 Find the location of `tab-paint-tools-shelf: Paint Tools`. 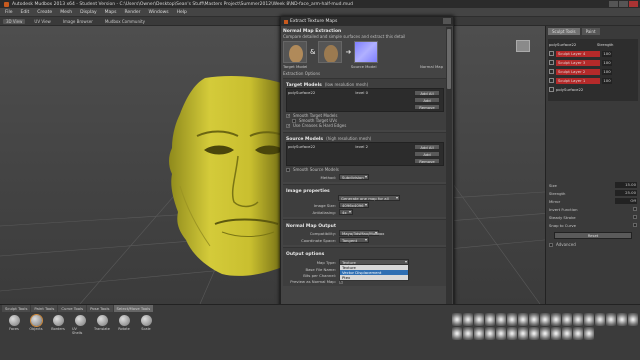

tab-paint-tools-shelf: Paint Tools is located at coordinates (44, 308).